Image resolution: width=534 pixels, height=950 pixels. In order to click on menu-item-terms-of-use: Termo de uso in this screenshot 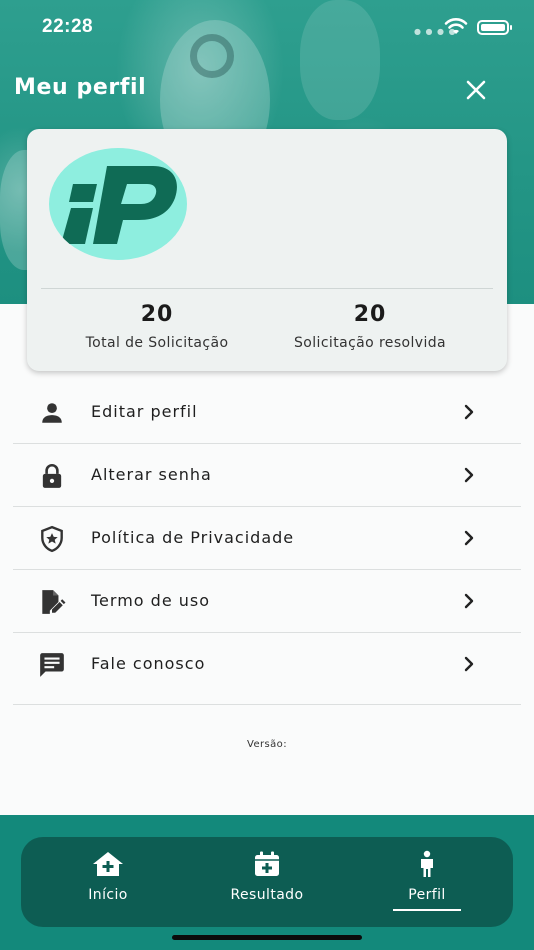, I will do `click(267, 601)`.